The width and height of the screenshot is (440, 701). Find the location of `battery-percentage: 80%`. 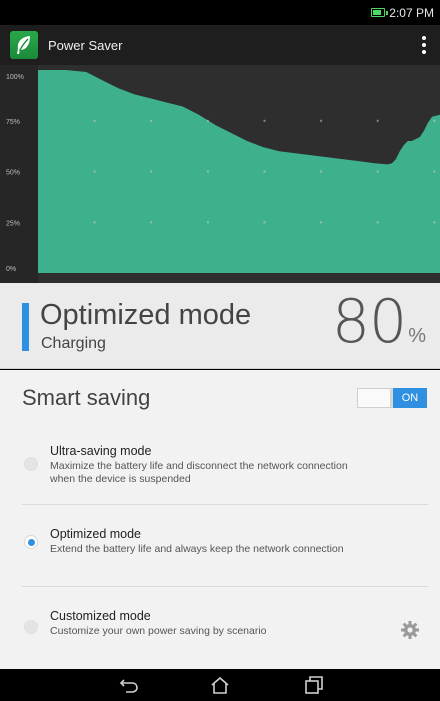

battery-percentage: 80% is located at coordinates (379, 322).